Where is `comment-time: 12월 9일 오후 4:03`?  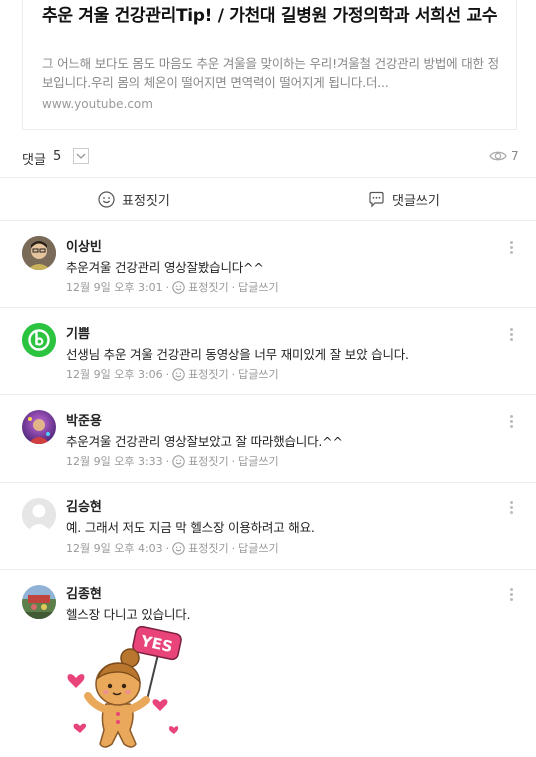
comment-time: 12월 9일 오후 4:03 is located at coordinates (114, 548).